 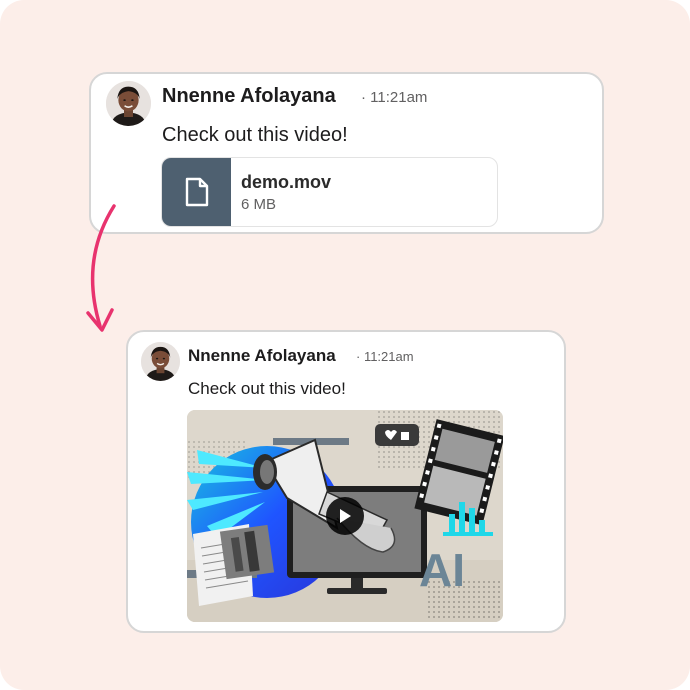 I want to click on play-button, so click(x=345, y=516).